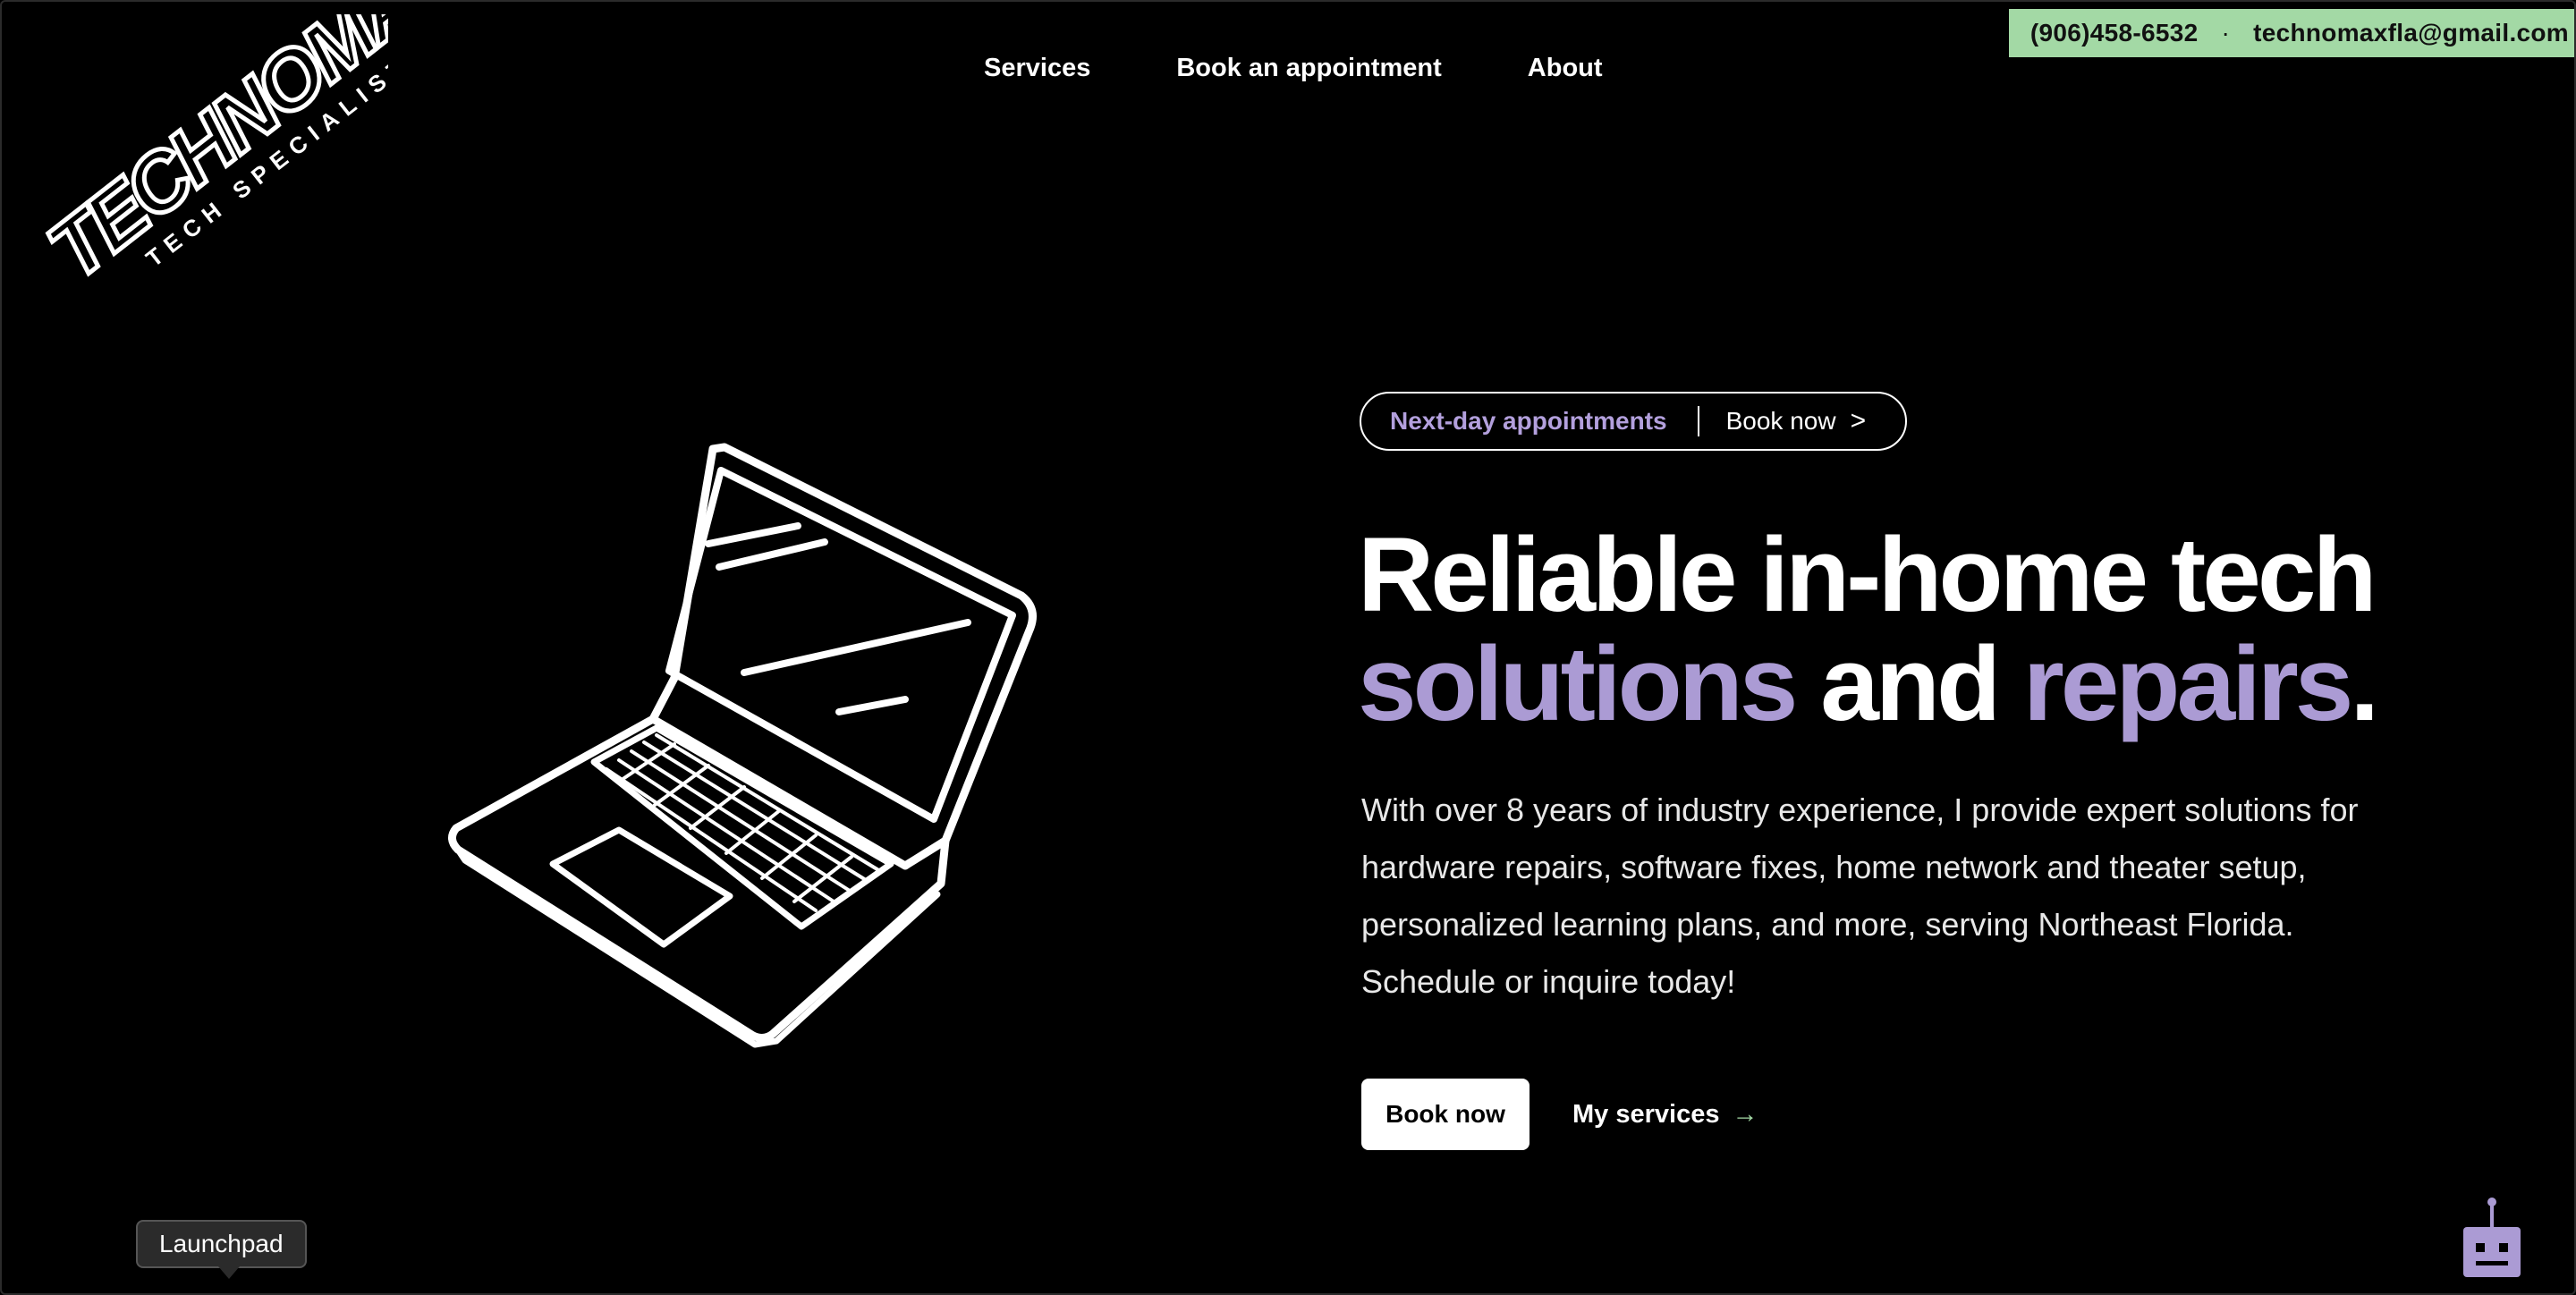 This screenshot has width=2576, height=1295. What do you see at coordinates (1910, 684) in the screenshot?
I see `headline-and: and` at bounding box center [1910, 684].